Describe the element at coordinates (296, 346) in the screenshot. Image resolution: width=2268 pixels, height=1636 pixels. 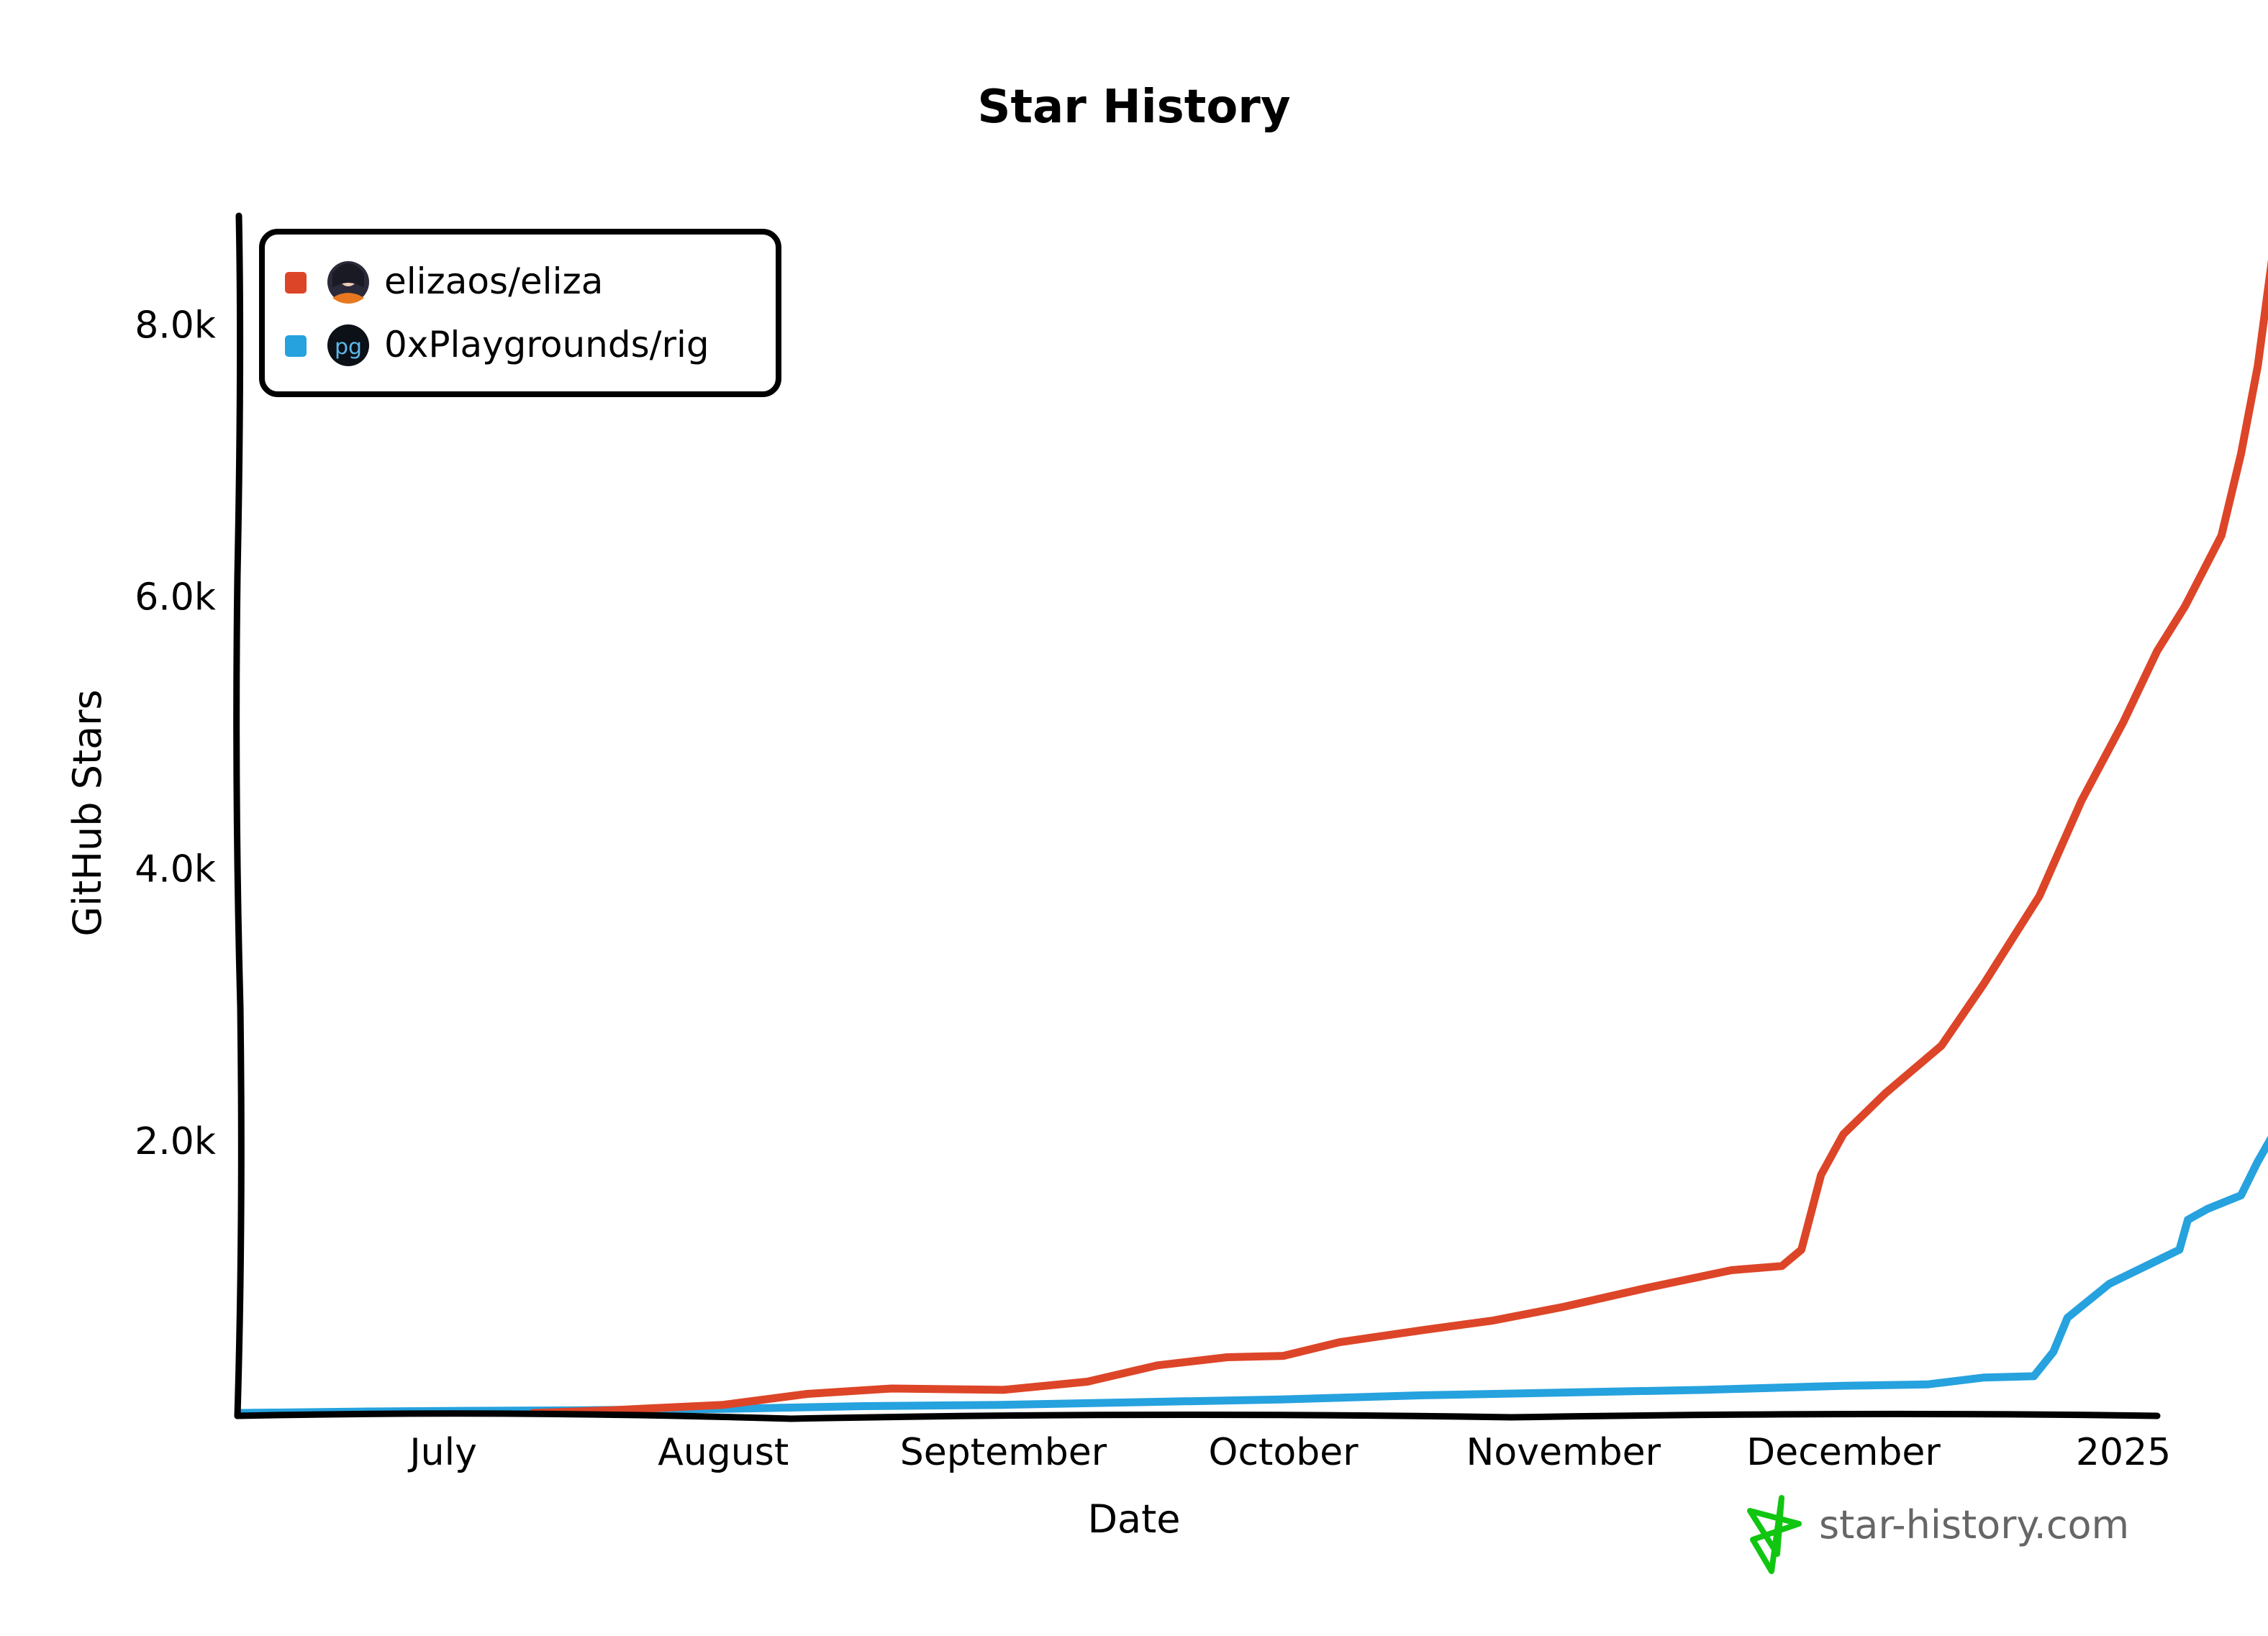
I see `legend-swatch-rig` at that location.